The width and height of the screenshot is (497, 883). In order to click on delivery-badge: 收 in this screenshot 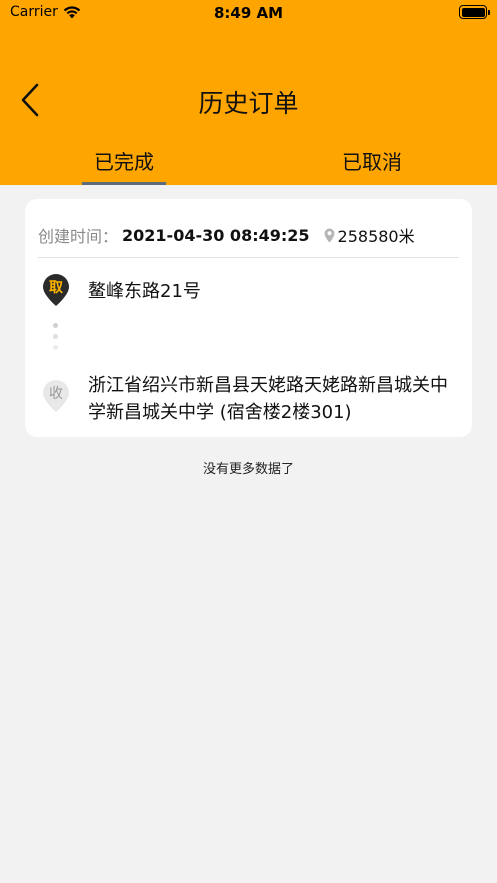, I will do `click(56, 394)`.